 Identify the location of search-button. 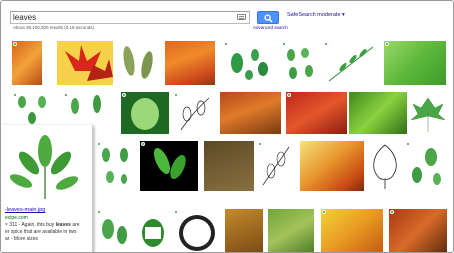
(268, 17).